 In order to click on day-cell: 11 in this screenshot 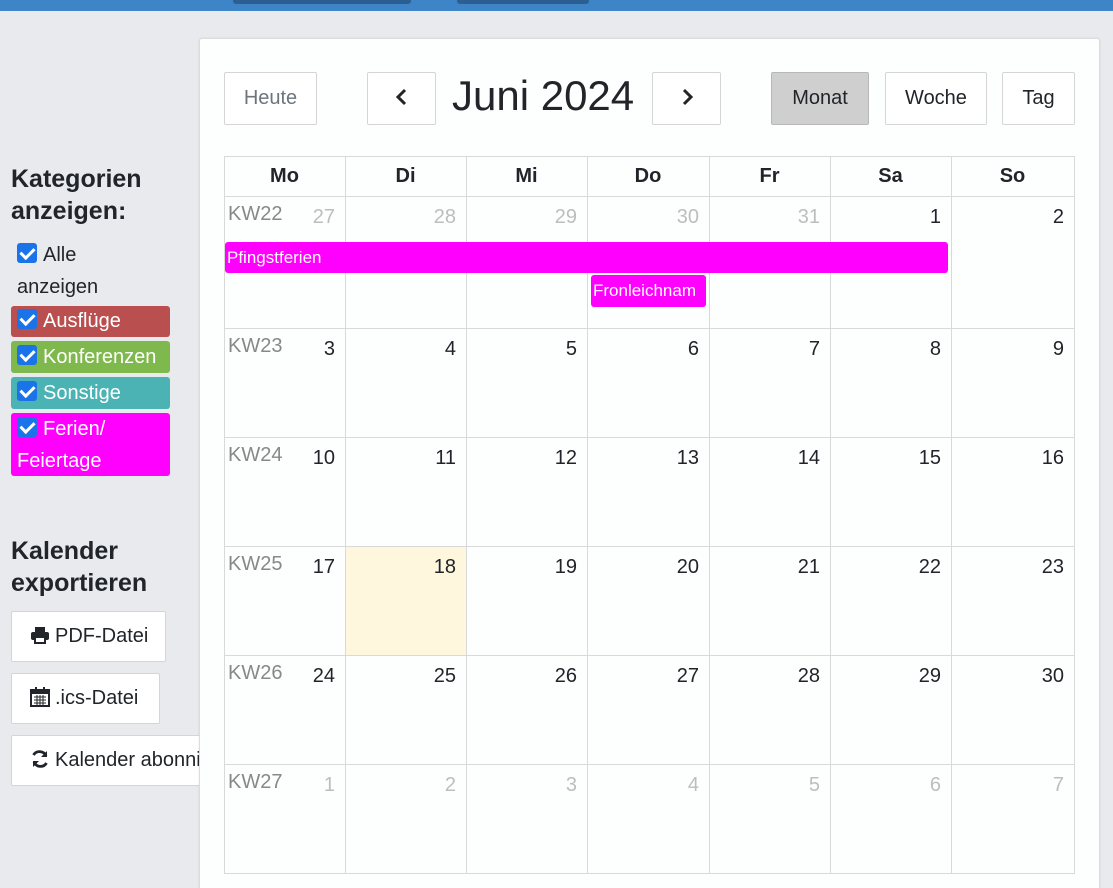, I will do `click(405, 491)`.